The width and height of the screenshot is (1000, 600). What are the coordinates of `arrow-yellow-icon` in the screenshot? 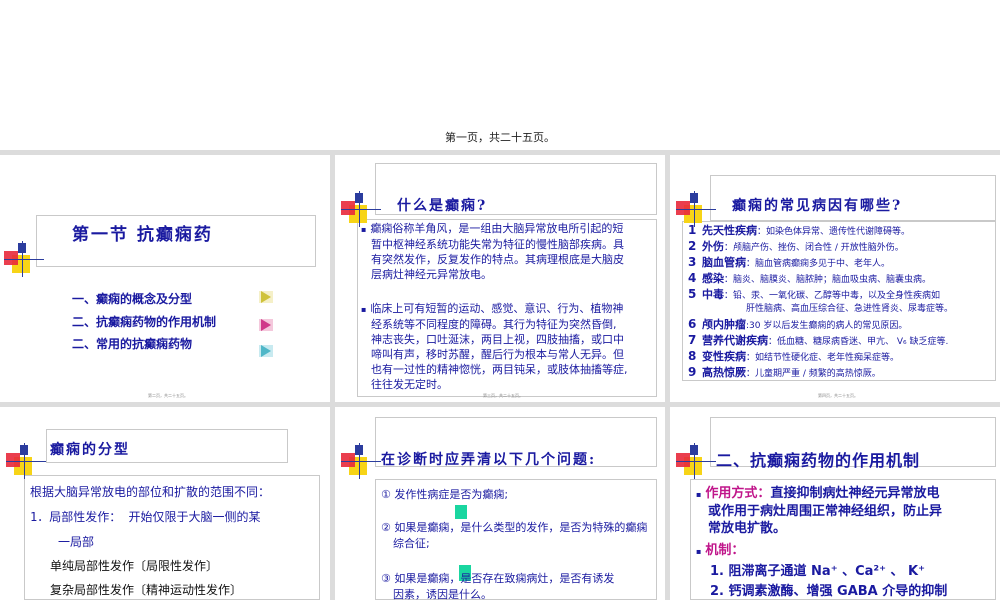 It's located at (266, 297).